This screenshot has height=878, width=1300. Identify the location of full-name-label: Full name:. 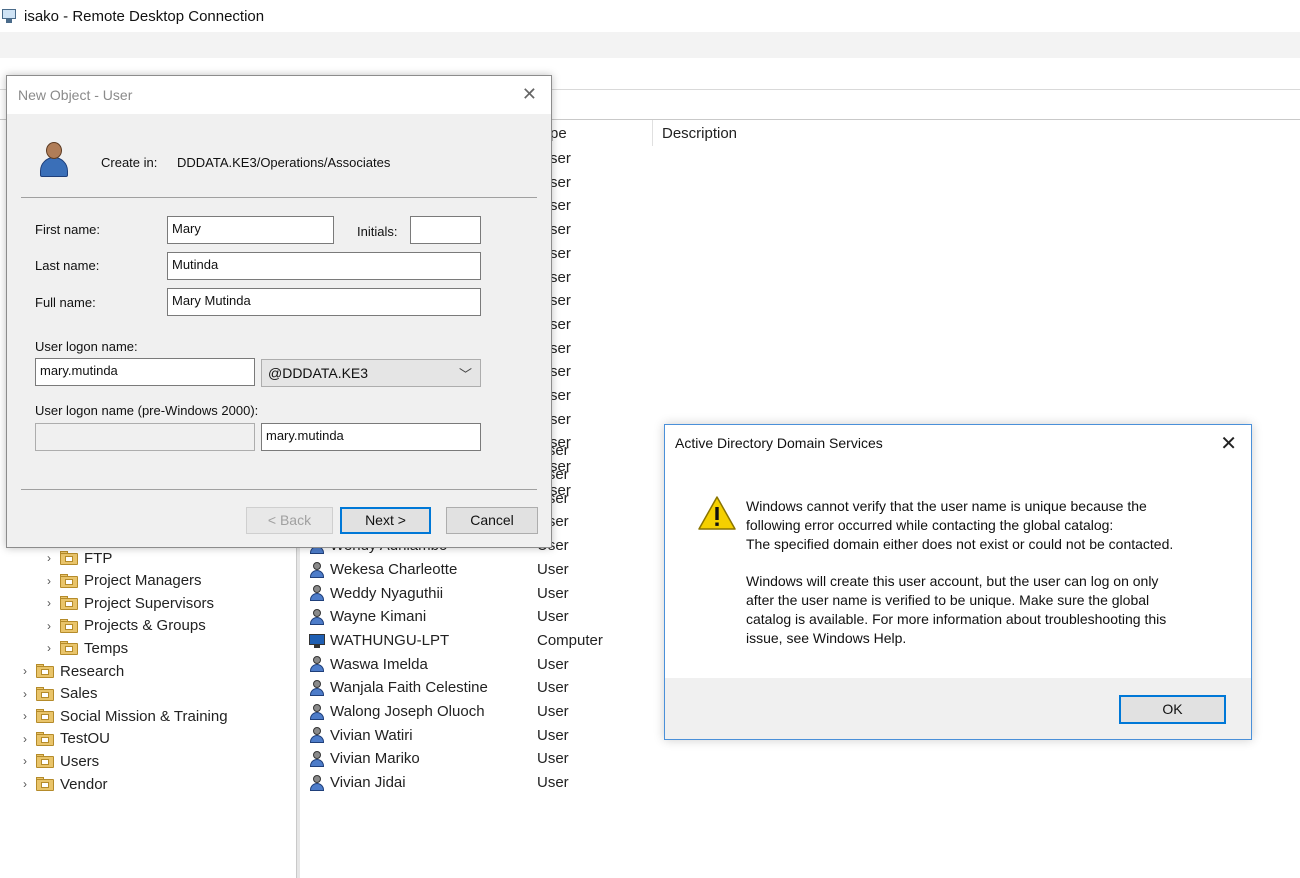
(65, 302).